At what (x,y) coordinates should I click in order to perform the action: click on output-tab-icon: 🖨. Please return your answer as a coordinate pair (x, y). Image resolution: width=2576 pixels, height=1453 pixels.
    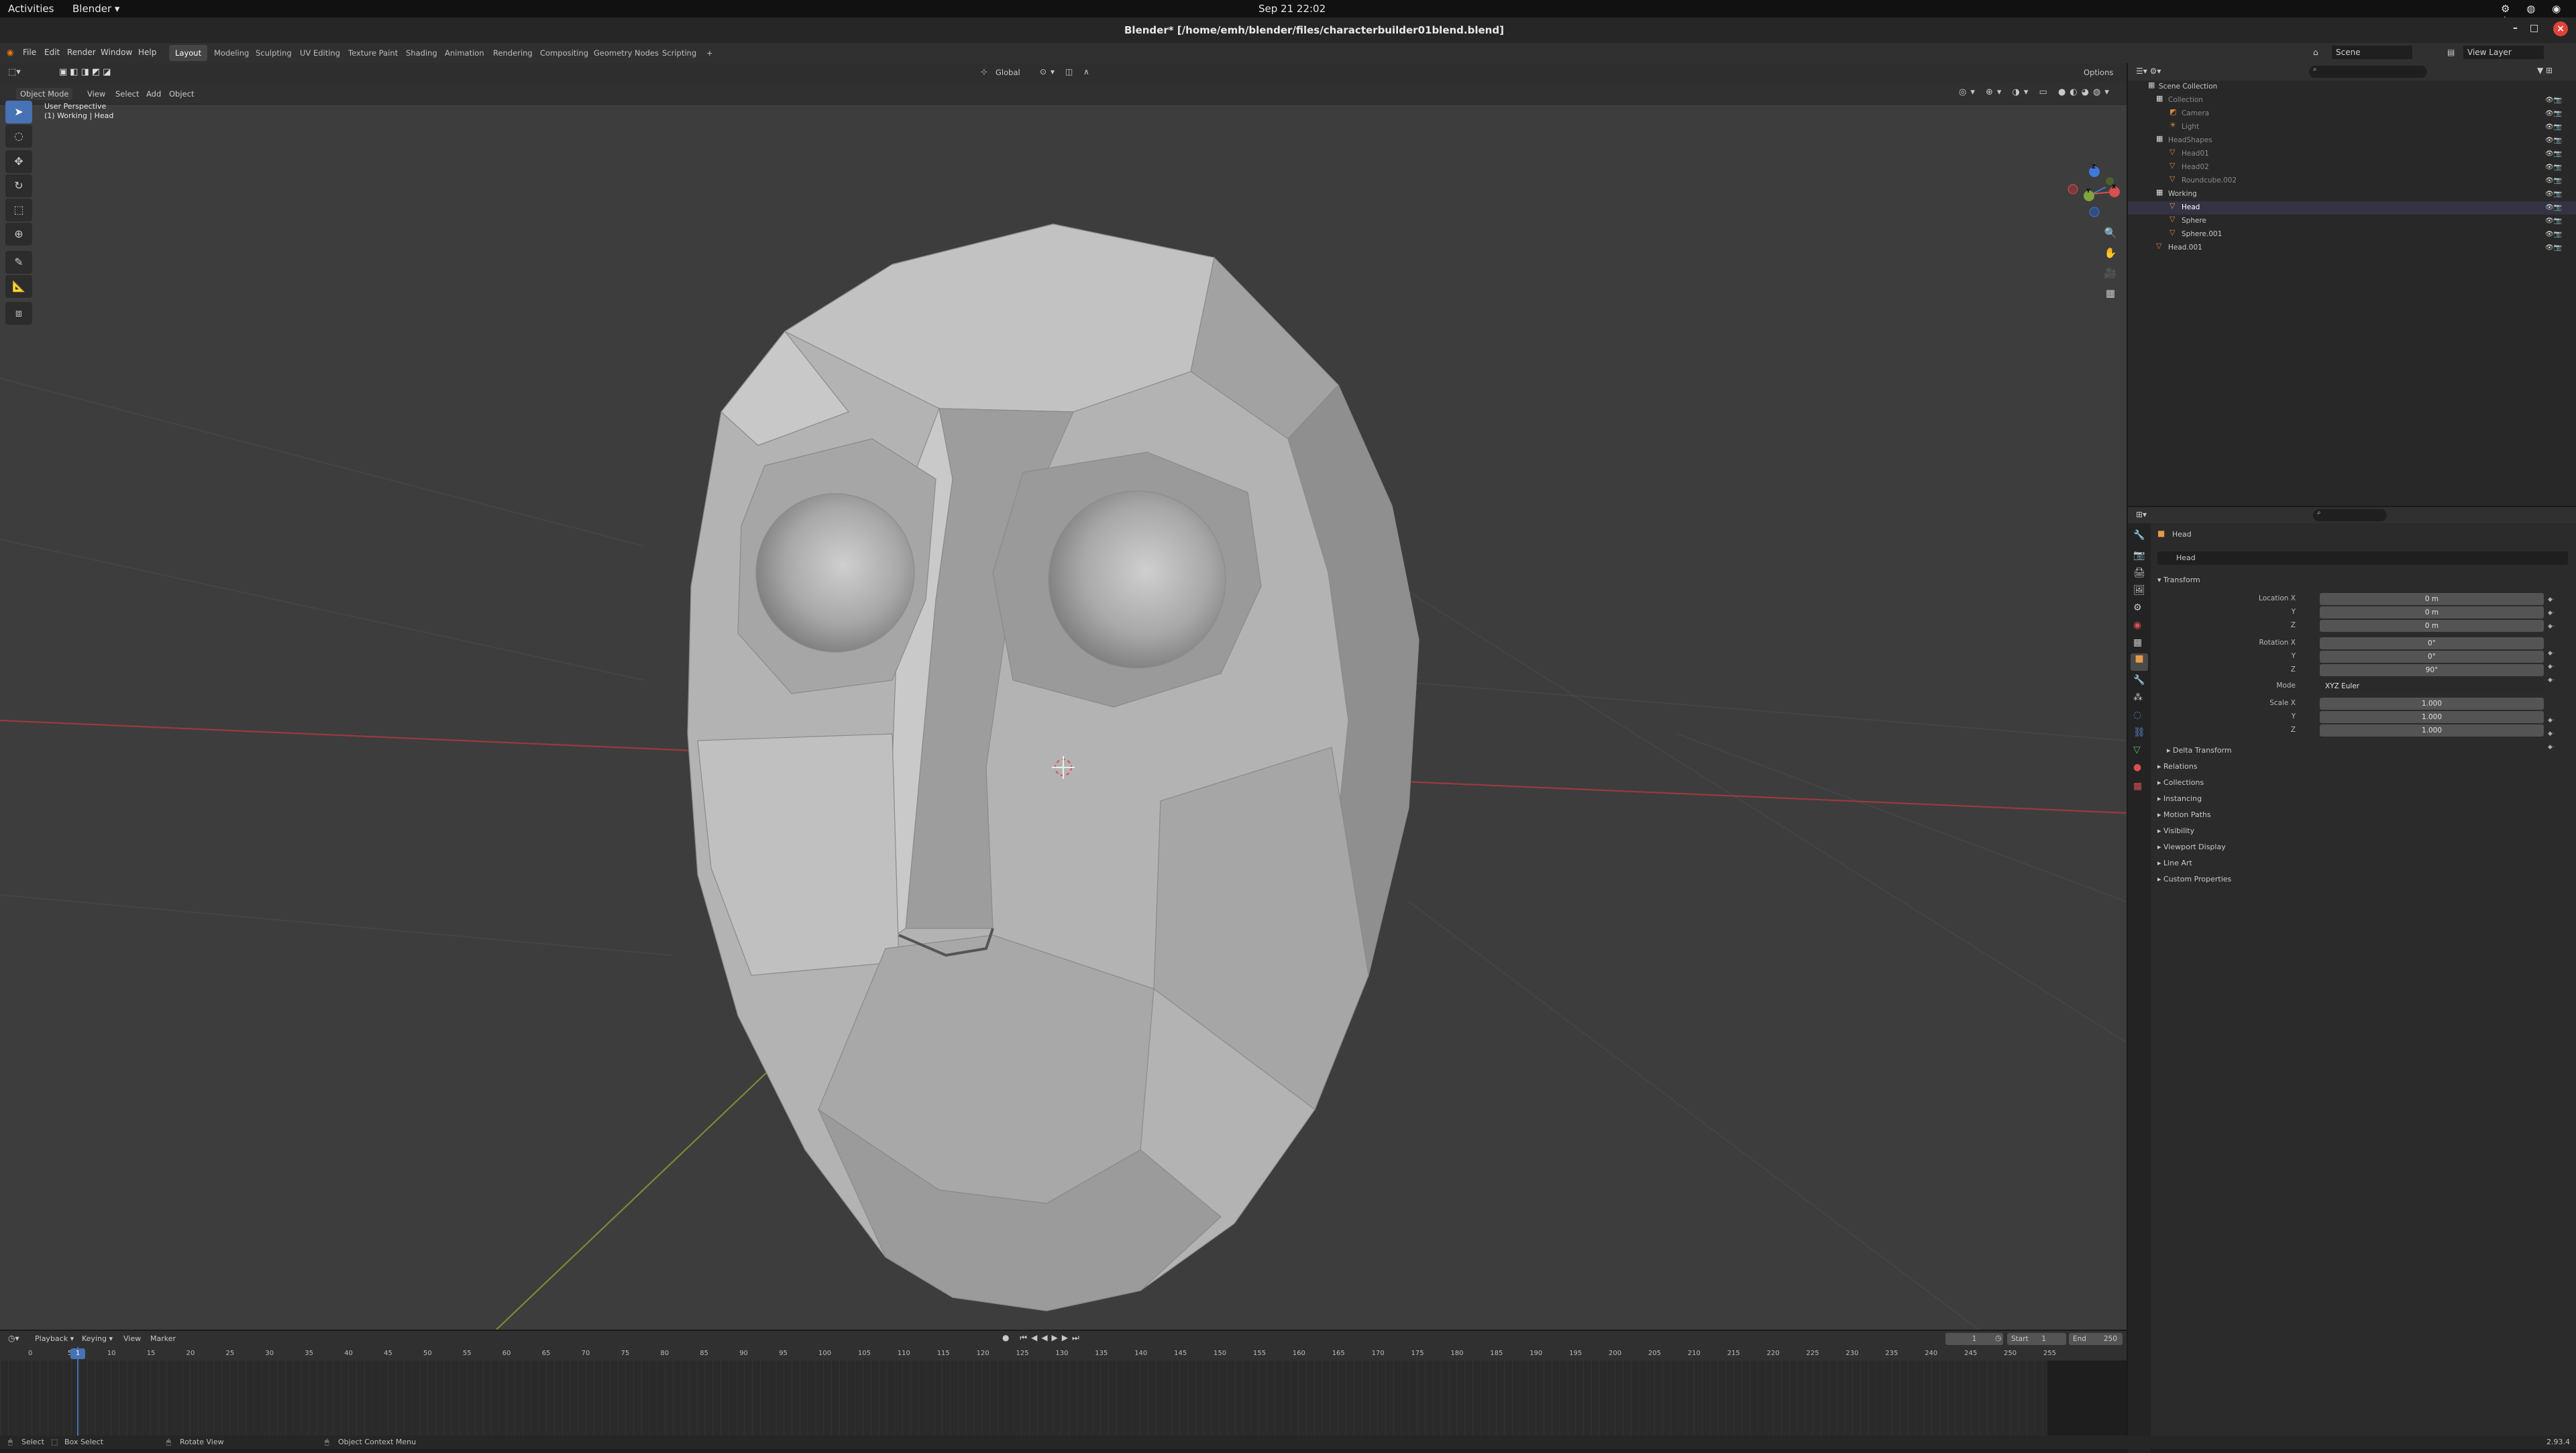
    Looking at the image, I should click on (2139, 573).